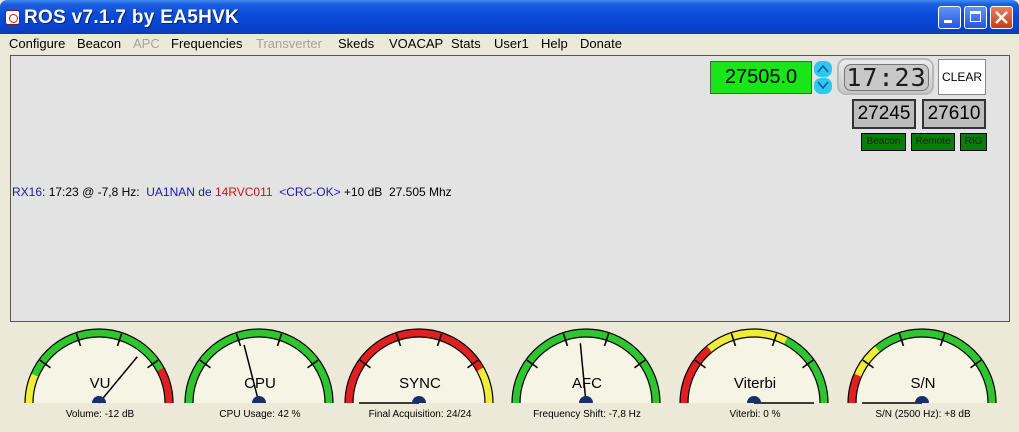  I want to click on rx-crc-status: <CRC-OK>, so click(306, 192).